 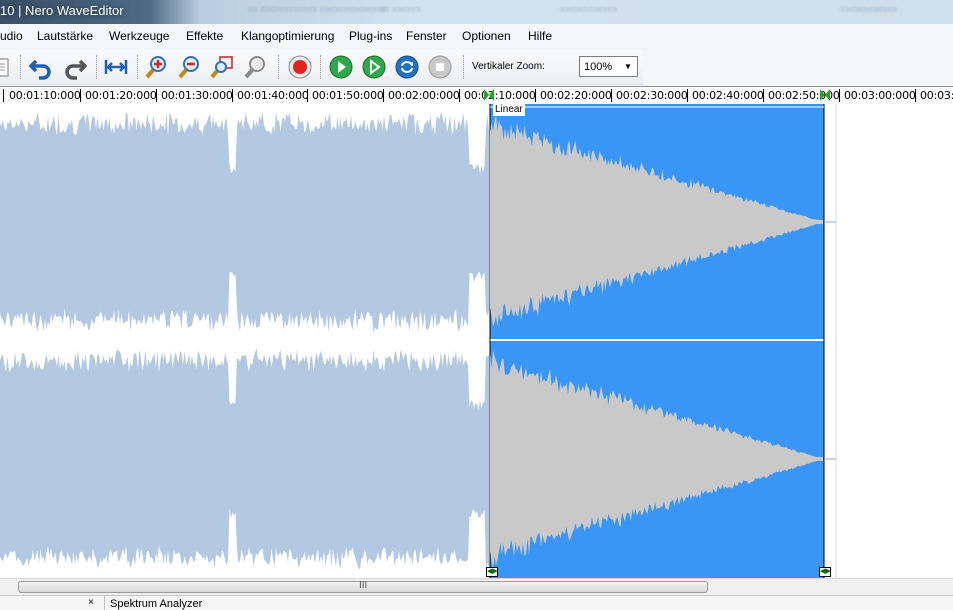 What do you see at coordinates (189, 67) in the screenshot?
I see `zoom-out-icon` at bounding box center [189, 67].